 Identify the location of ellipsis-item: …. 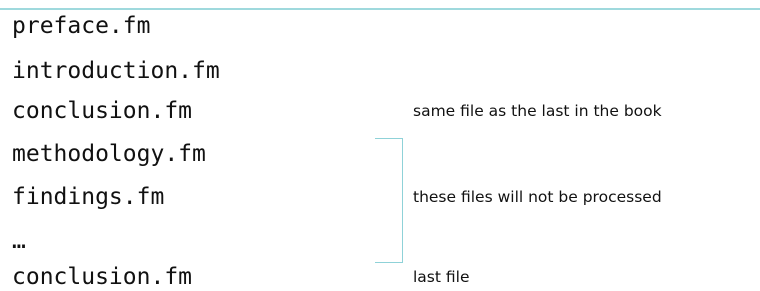
(19, 241).